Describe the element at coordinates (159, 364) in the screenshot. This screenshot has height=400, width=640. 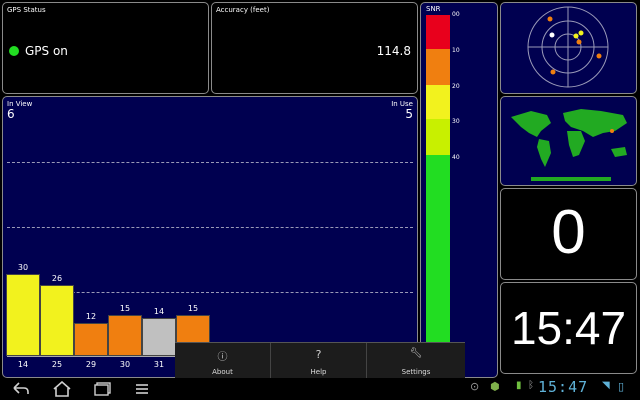
I see `satellite-id-label: 31` at that location.